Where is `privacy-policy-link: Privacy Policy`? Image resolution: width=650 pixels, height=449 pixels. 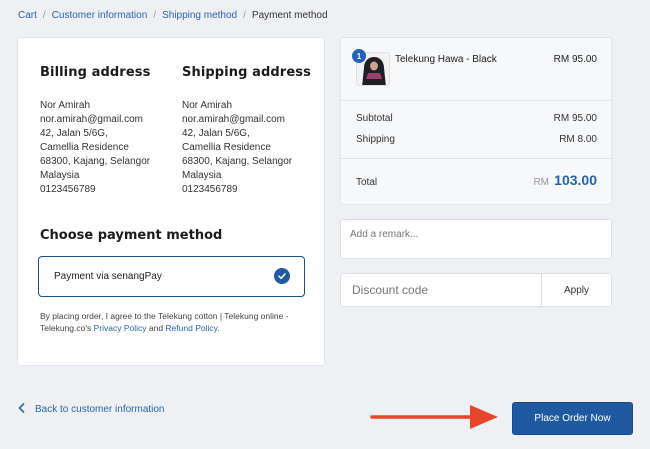
privacy-policy-link: Privacy Policy is located at coordinates (120, 328).